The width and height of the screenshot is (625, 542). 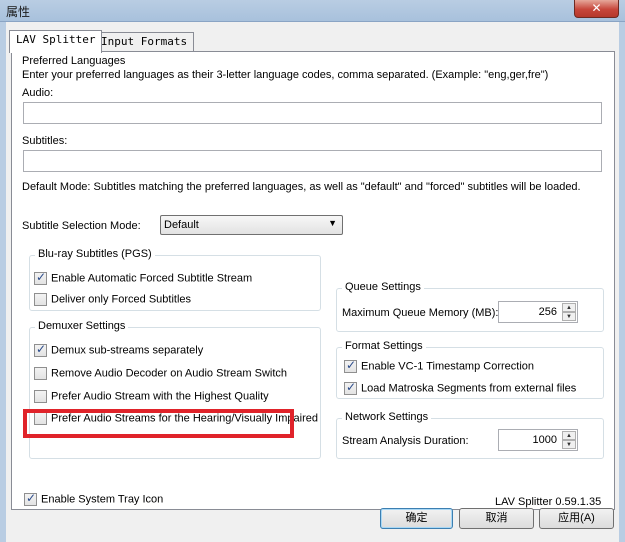 What do you see at coordinates (45, 141) in the screenshot?
I see `subtitles-label: Subtitles:` at bounding box center [45, 141].